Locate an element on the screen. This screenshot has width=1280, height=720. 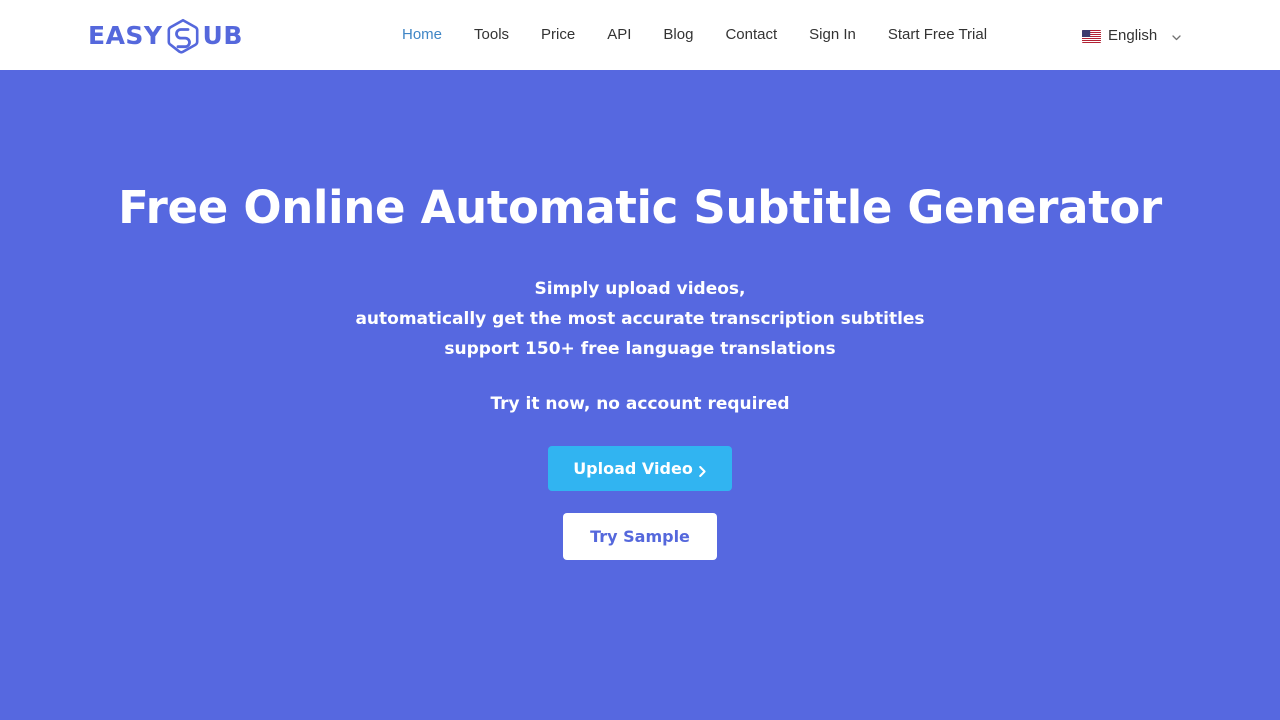
nav-item-start-free-trial: Start Free Trial is located at coordinates (937, 35).